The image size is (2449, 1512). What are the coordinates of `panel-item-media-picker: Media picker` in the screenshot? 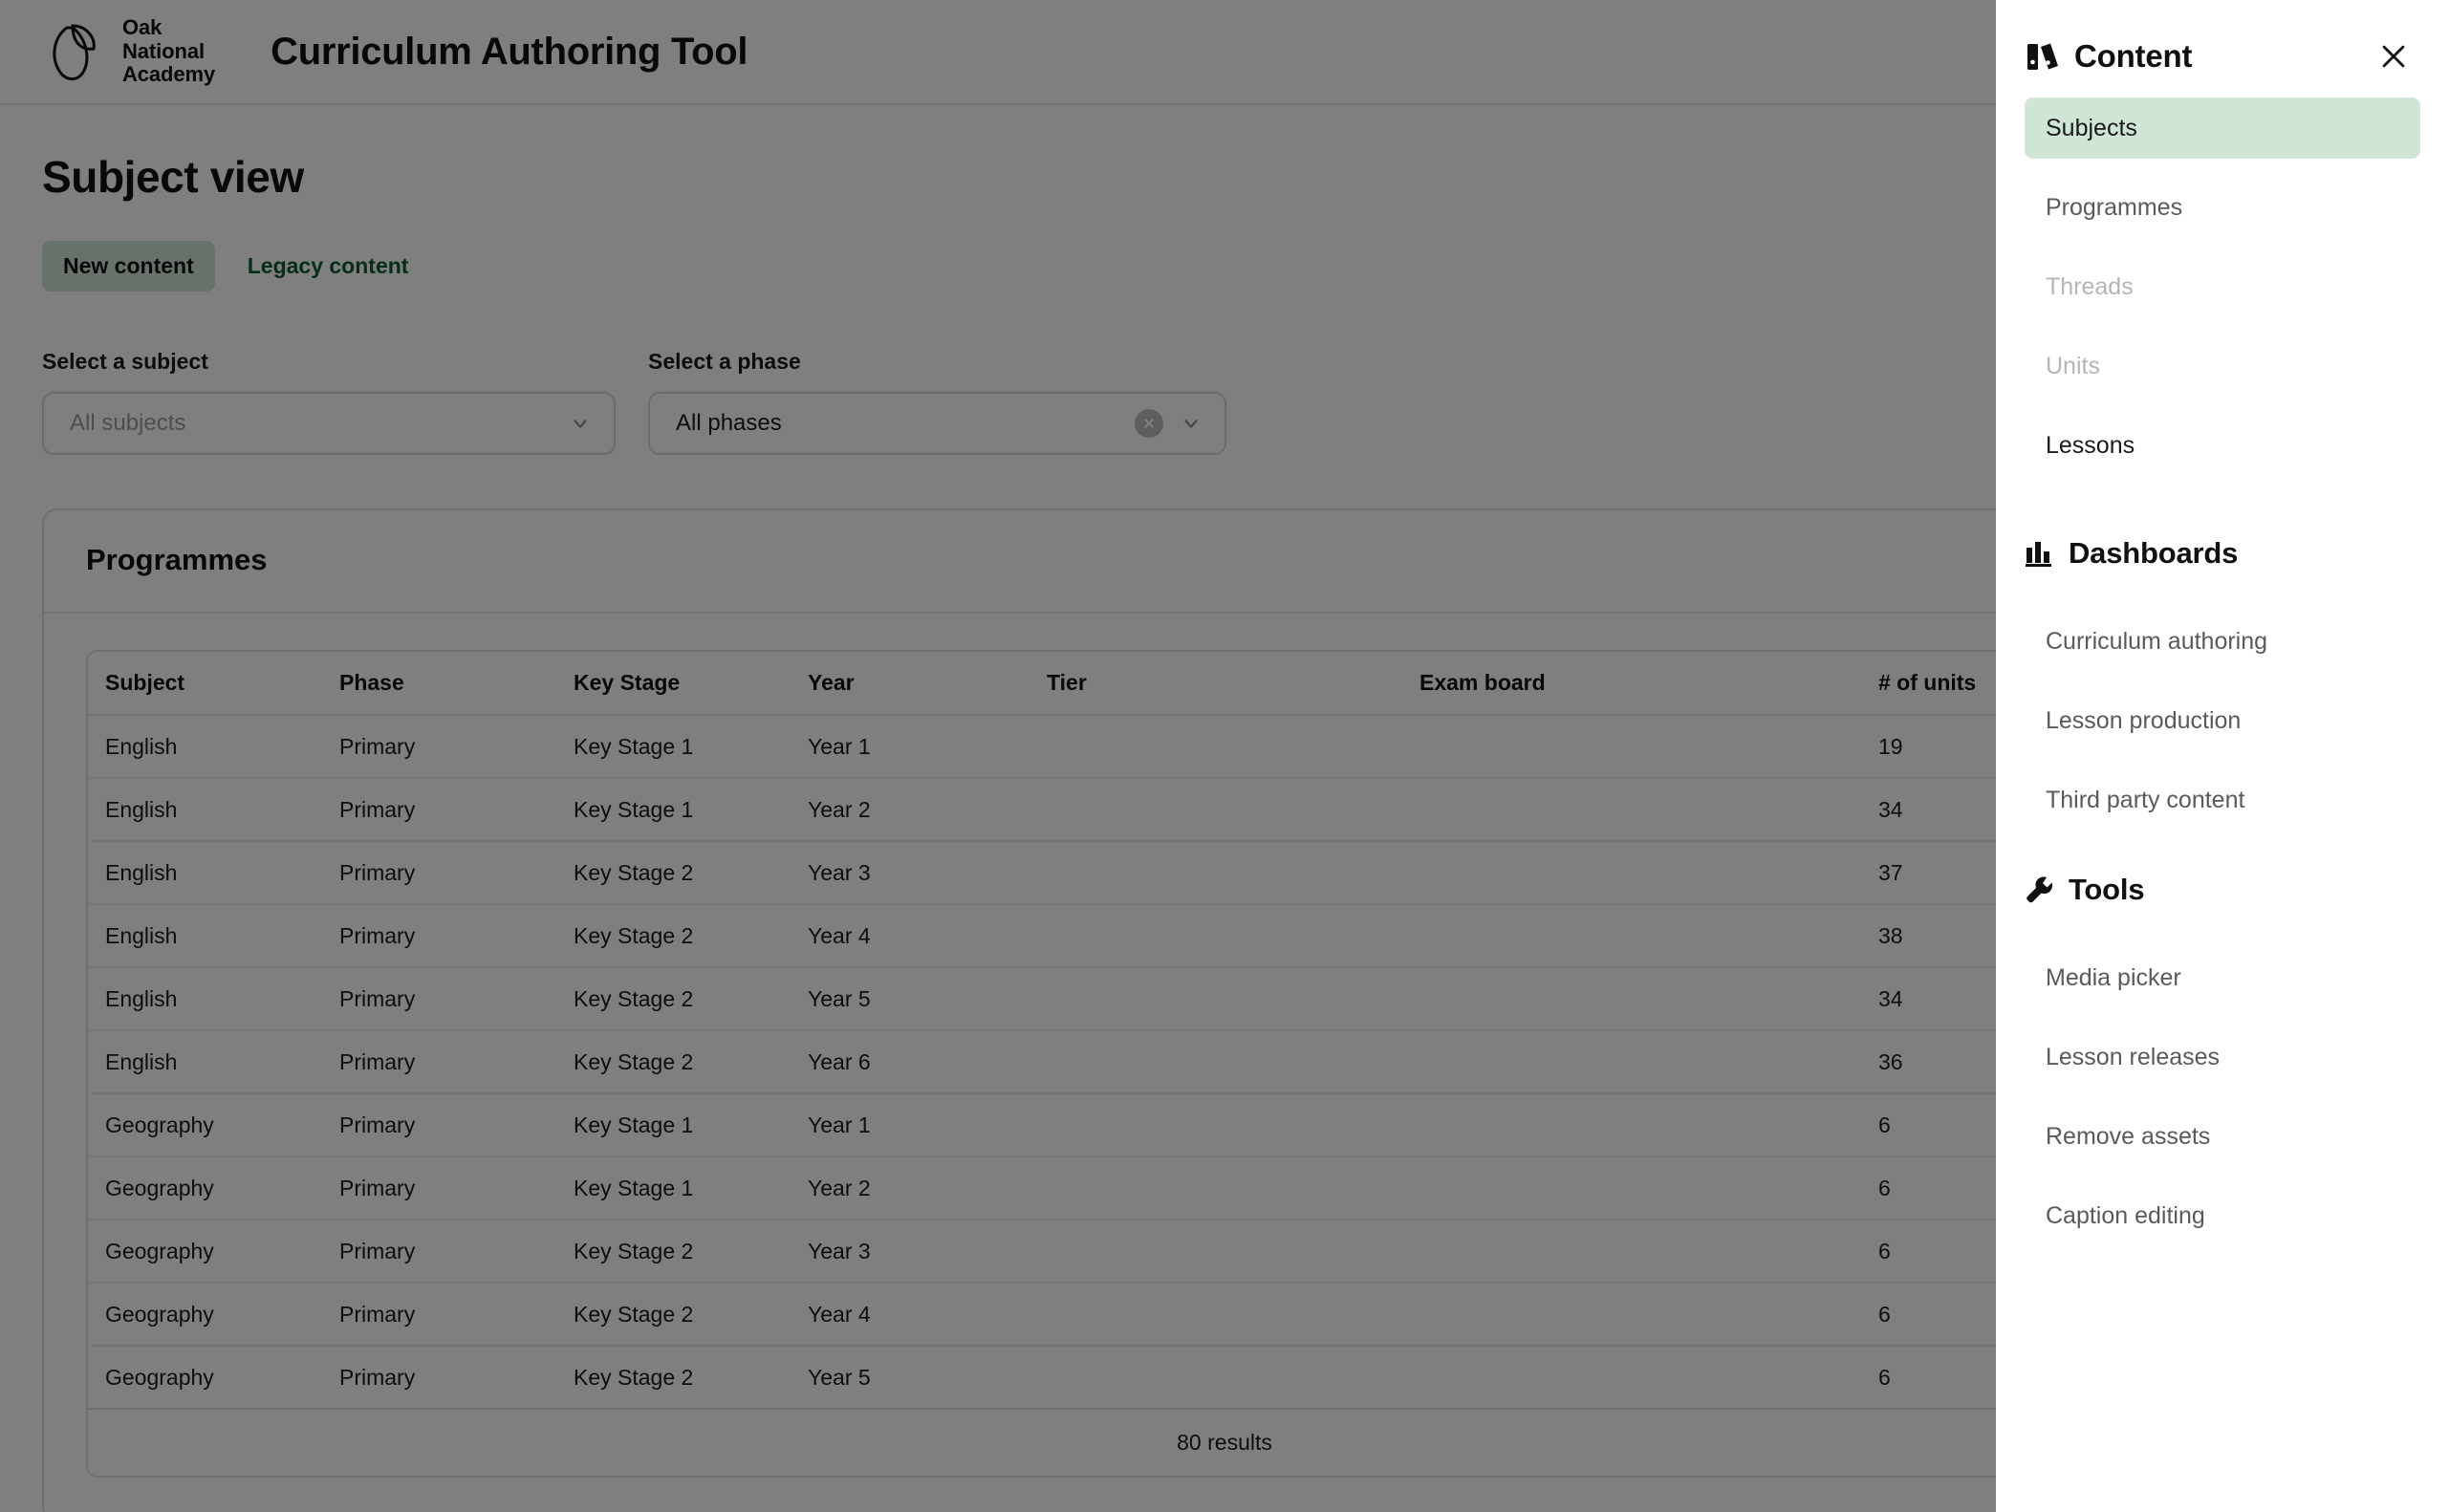 It's located at (2222, 977).